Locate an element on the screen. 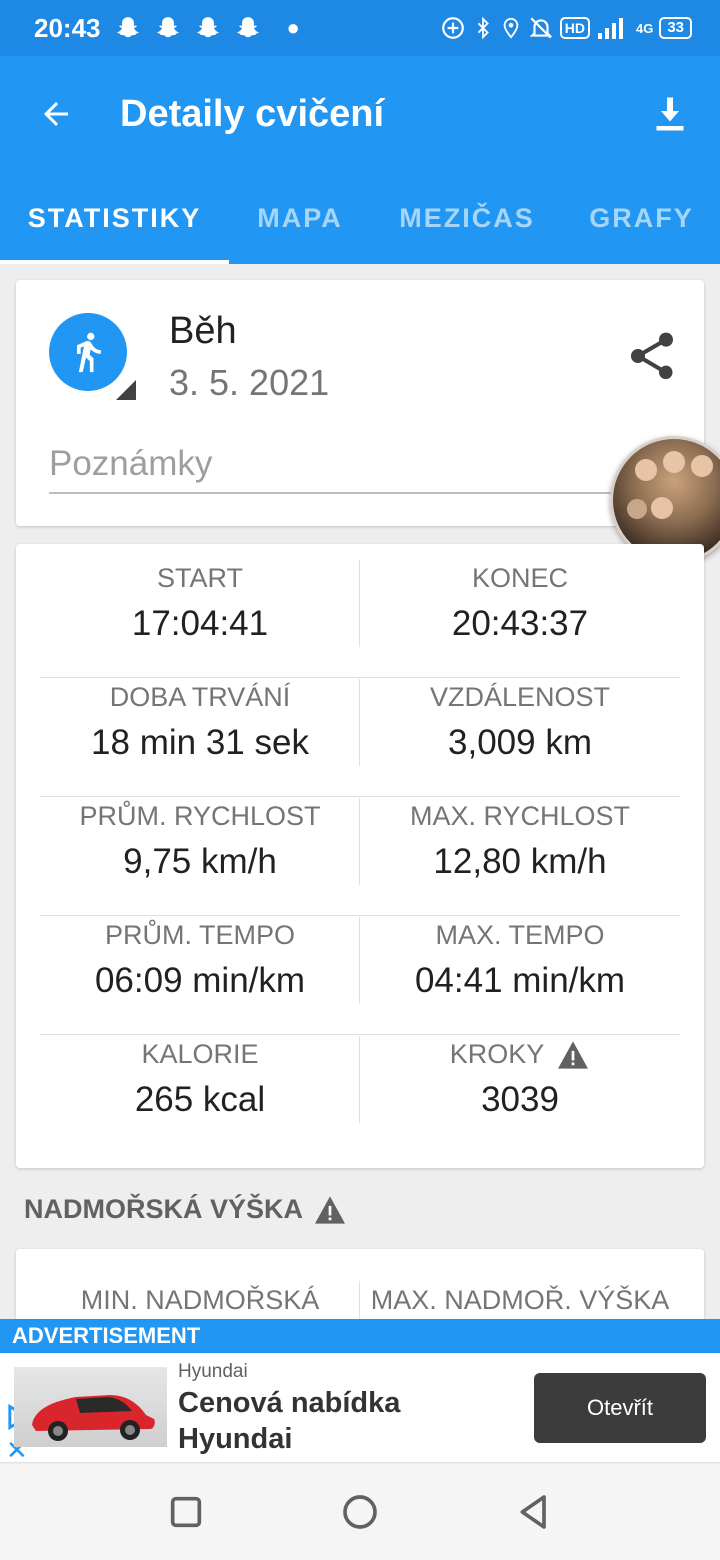 The height and width of the screenshot is (1560, 720). stat-label: PRŮM. RYCHLOST is located at coordinates (200, 816).